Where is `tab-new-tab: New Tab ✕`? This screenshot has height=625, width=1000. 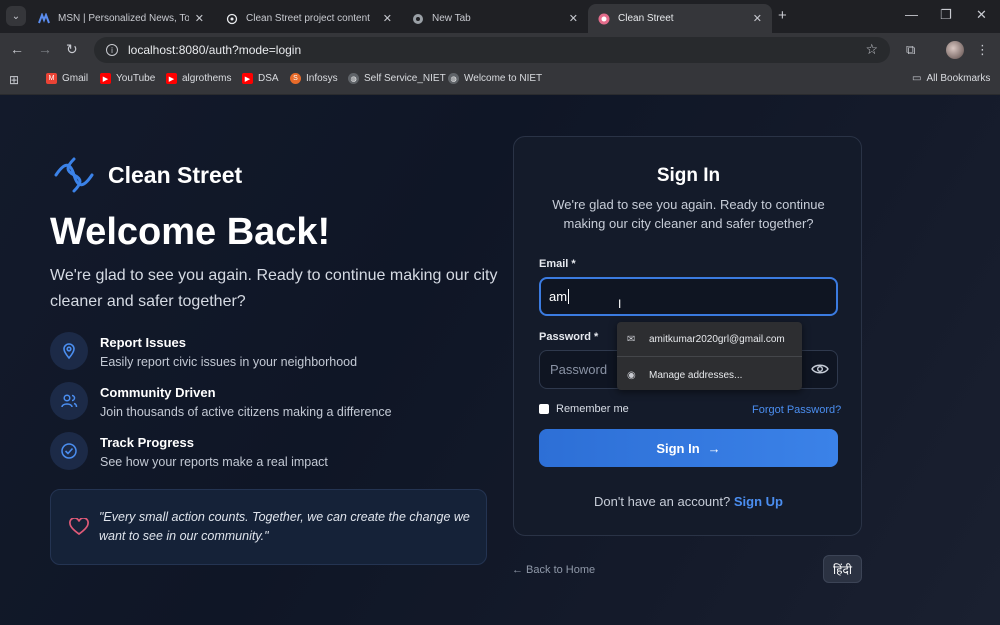
tab-new-tab: New Tab ✕ is located at coordinates (495, 18).